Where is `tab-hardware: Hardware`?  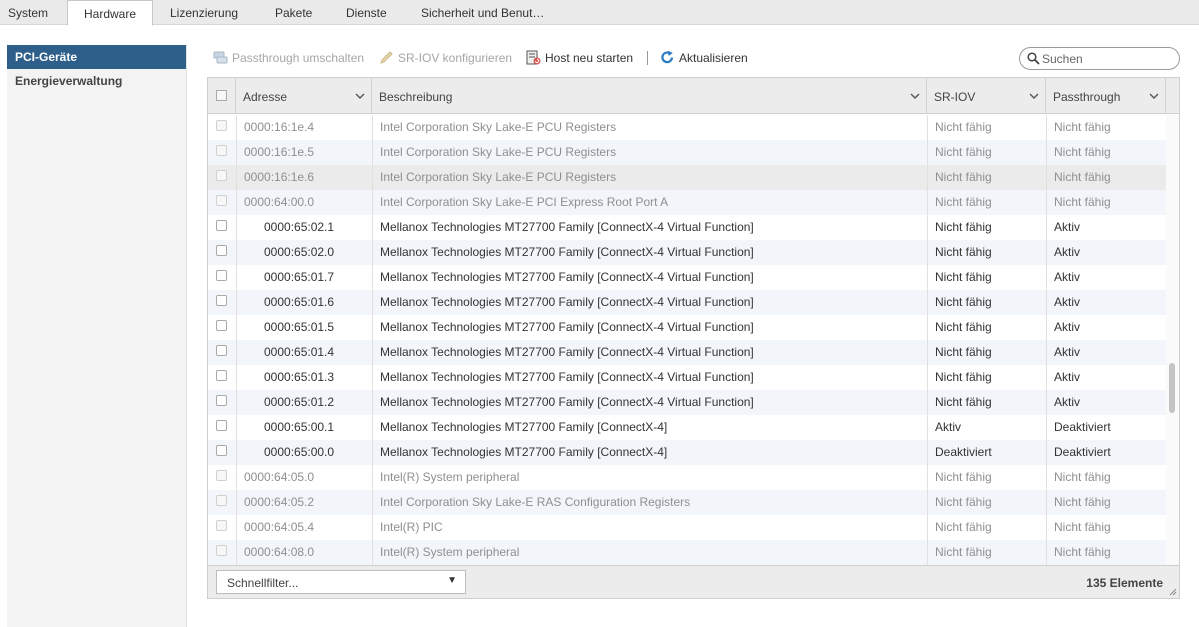 tab-hardware: Hardware is located at coordinates (110, 13).